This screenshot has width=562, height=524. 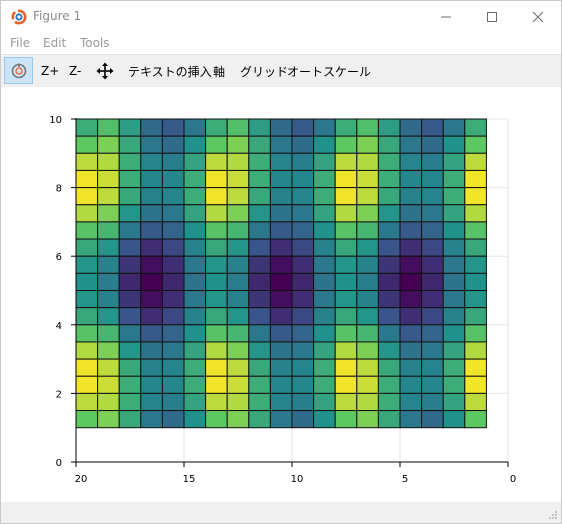 I want to click on resize-grip-icon, so click(x=553, y=515).